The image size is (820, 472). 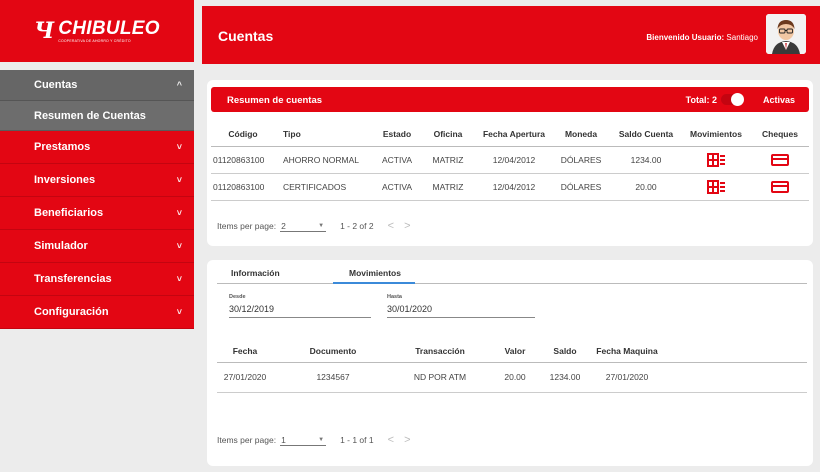 What do you see at coordinates (737, 377) in the screenshot?
I see `cell-spacer` at bounding box center [737, 377].